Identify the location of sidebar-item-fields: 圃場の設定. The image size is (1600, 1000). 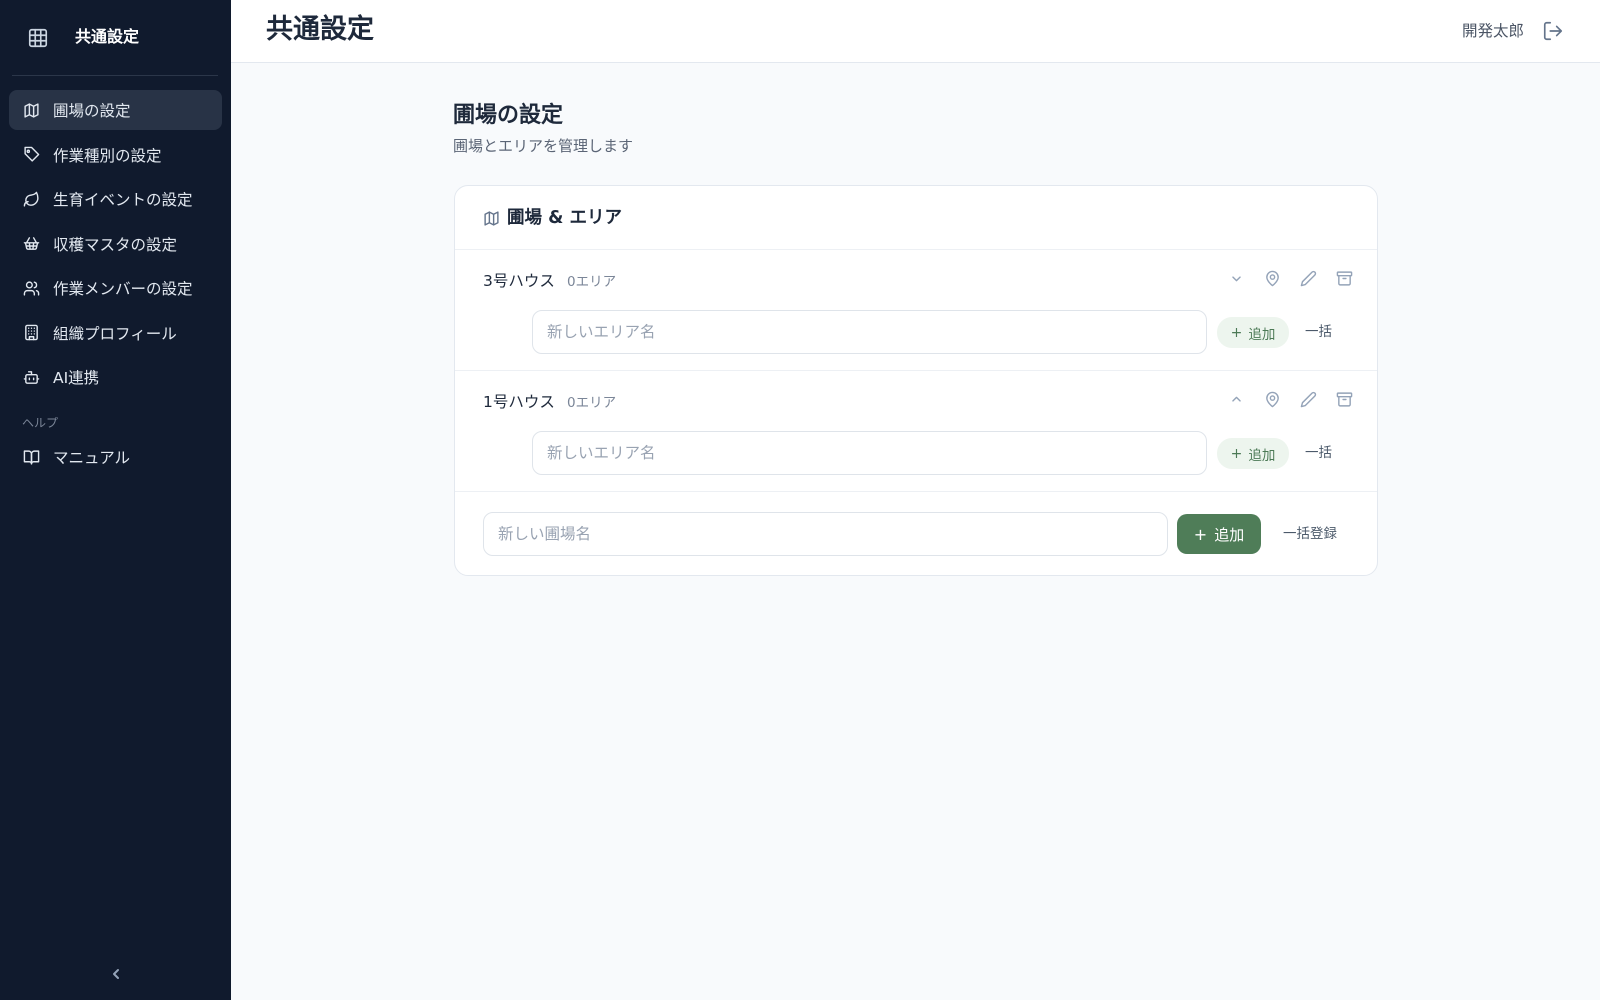
(115, 110).